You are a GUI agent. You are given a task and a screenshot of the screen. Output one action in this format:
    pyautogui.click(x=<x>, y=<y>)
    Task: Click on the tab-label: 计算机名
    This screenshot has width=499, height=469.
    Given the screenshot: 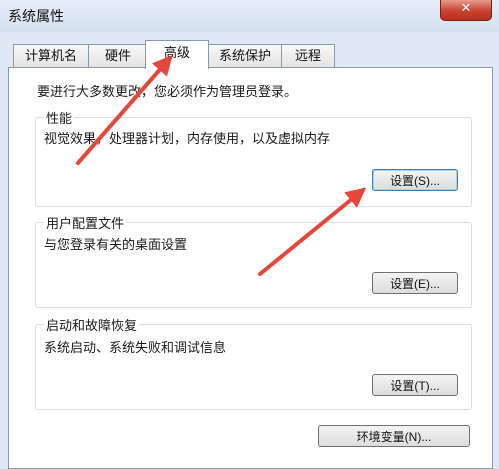 What is the action you would take?
    pyautogui.click(x=50, y=56)
    